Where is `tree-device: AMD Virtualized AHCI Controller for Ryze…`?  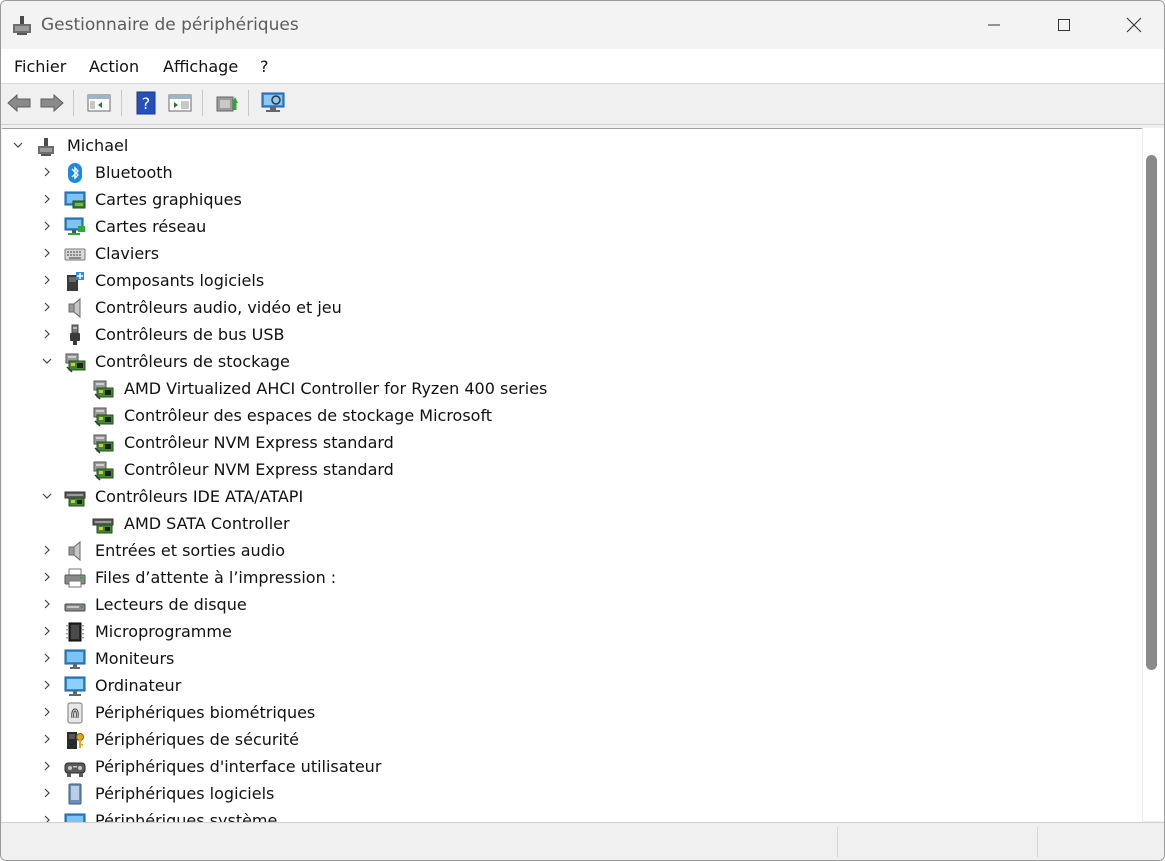 tree-device: AMD Virtualized AHCI Controller for Ryze… is located at coordinates (572, 388).